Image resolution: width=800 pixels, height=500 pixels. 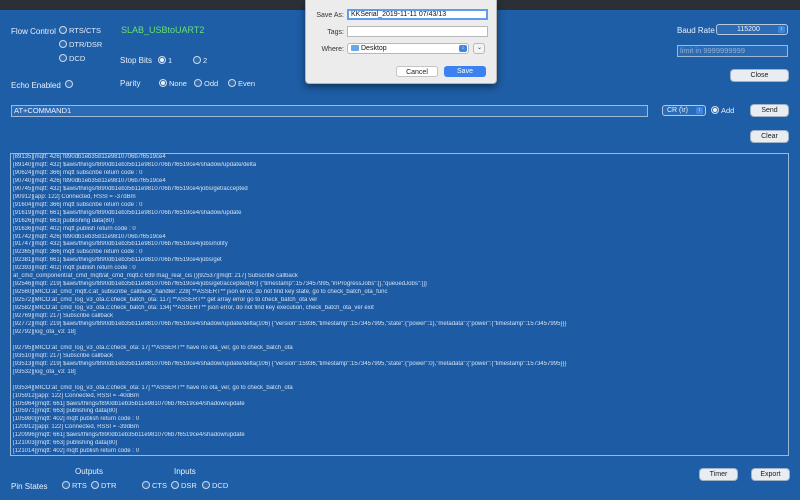 What do you see at coordinates (184, 485) in the screenshot?
I see `pin-dsr-indicator: DSR` at bounding box center [184, 485].